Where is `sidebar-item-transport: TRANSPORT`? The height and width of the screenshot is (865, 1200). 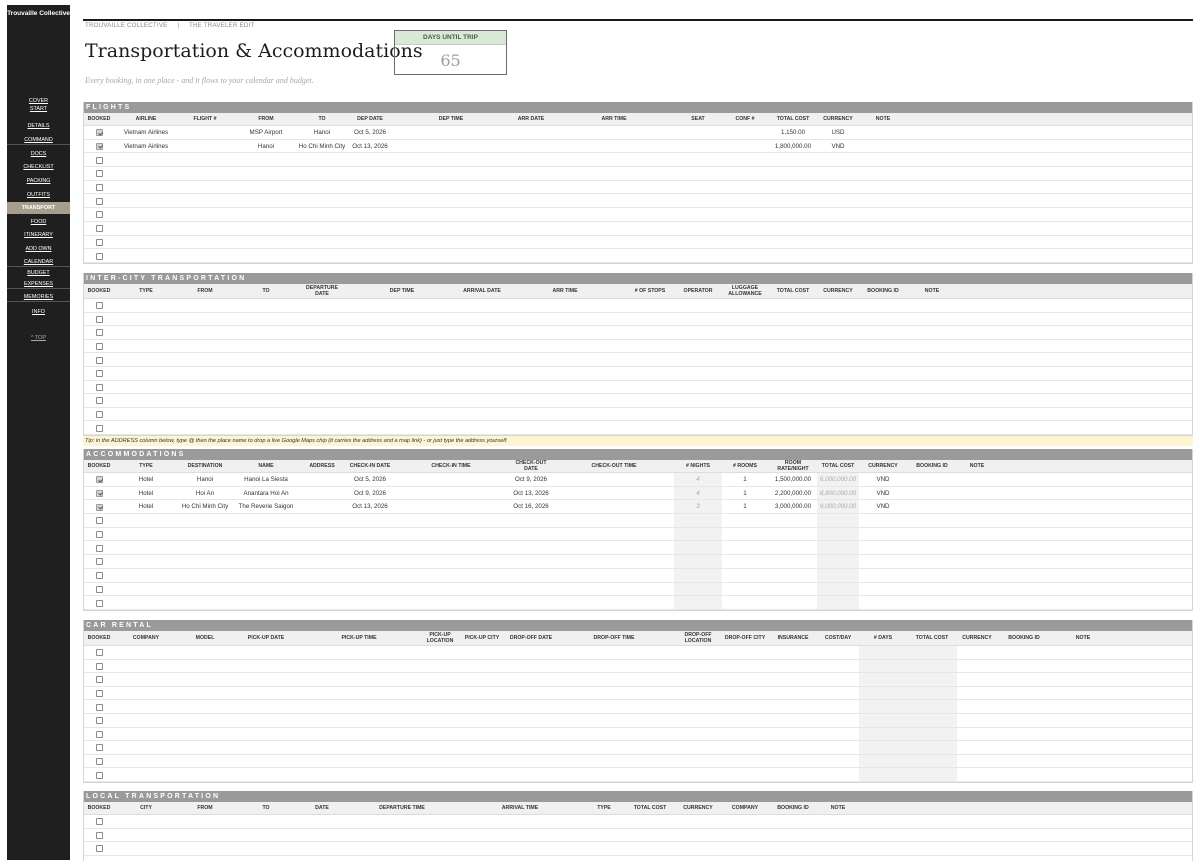 sidebar-item-transport: TRANSPORT is located at coordinates (38, 208).